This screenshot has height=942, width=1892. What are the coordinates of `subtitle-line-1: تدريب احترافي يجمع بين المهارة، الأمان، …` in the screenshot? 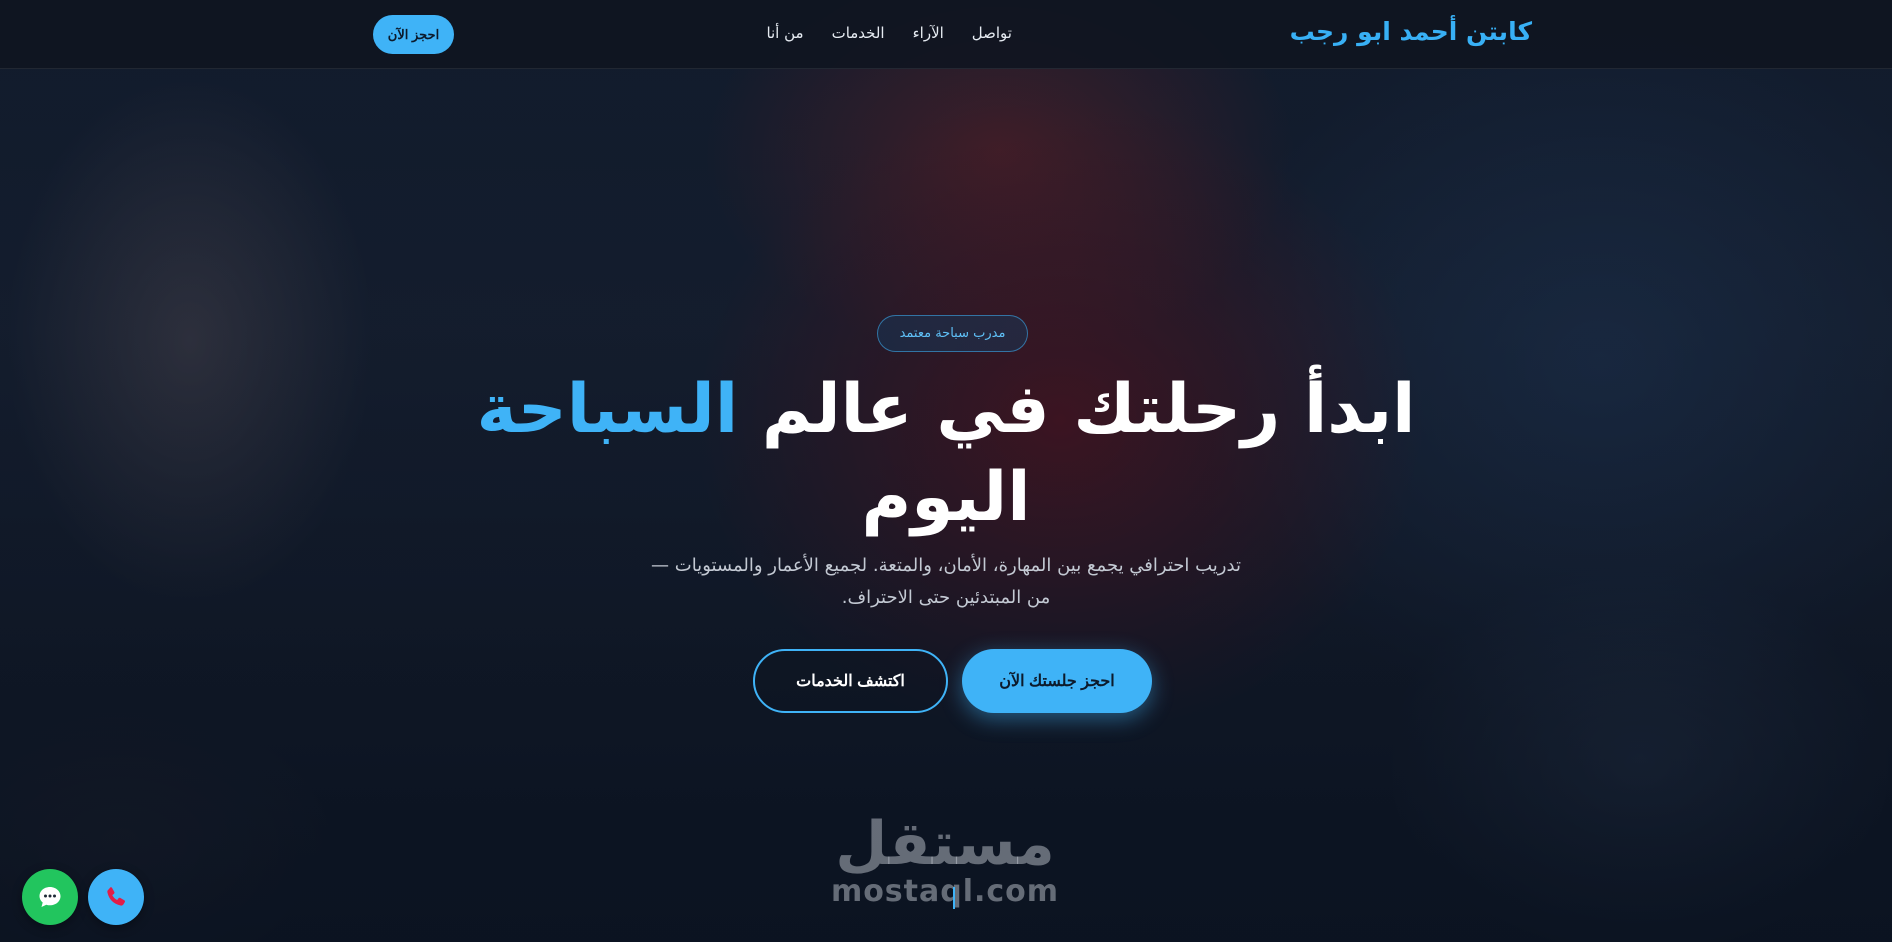 It's located at (946, 565).